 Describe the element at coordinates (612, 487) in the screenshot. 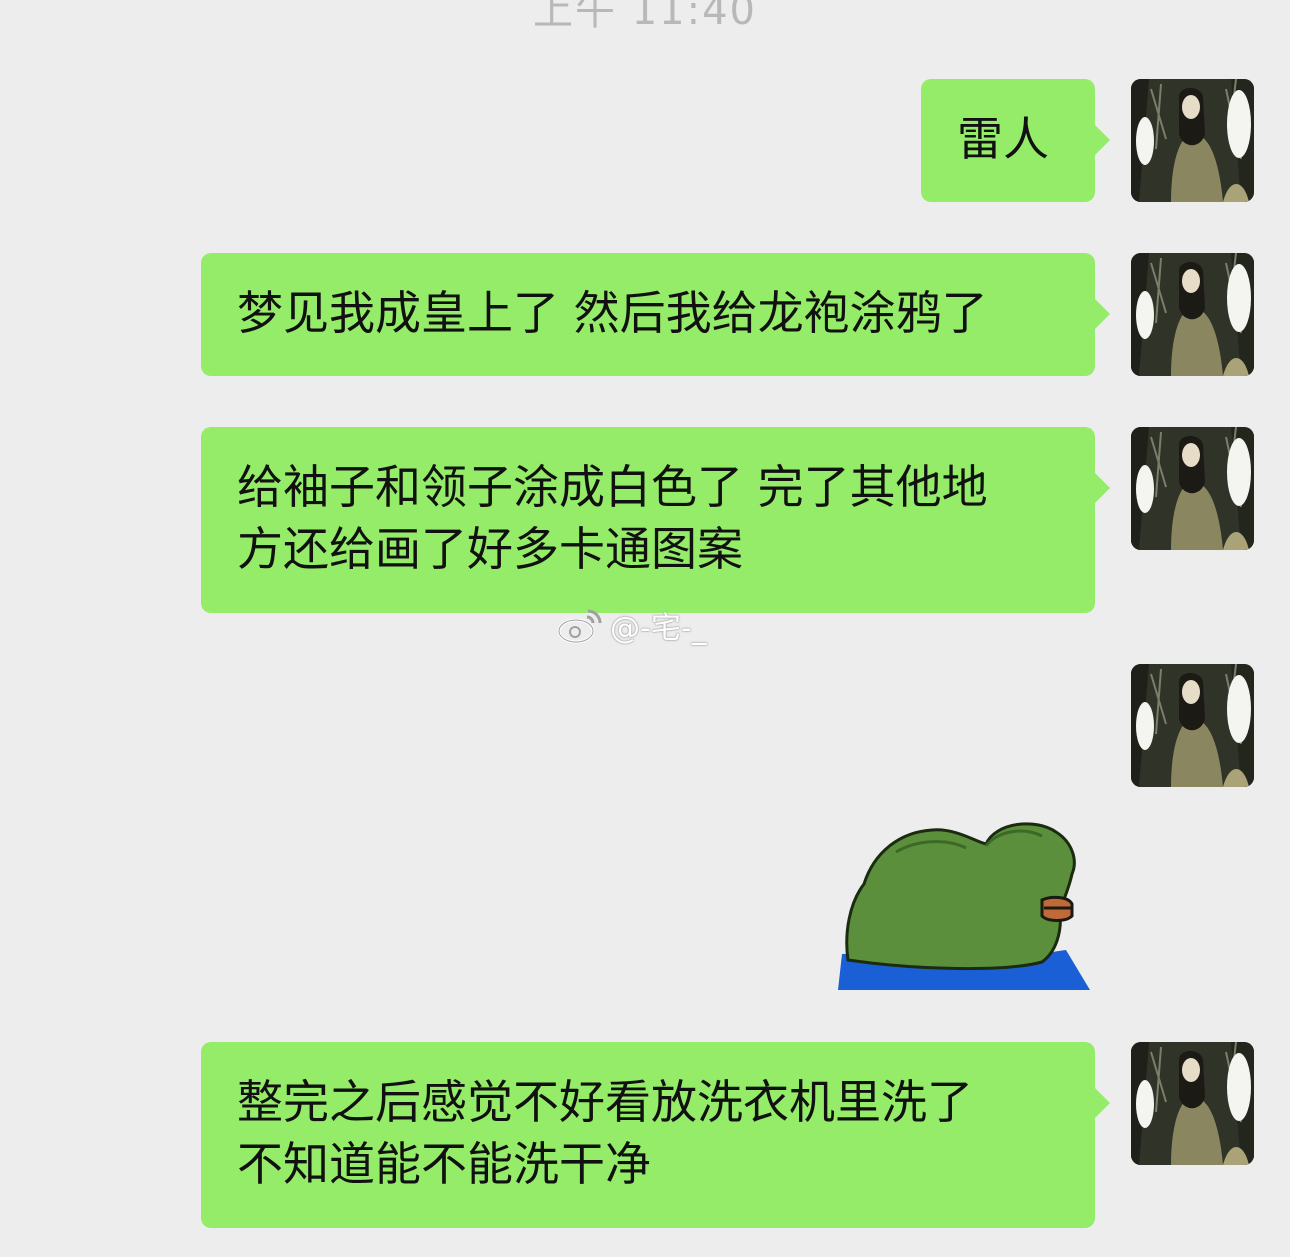

I see `message-text-line: 给袖子和领子涂成白色了 完了其他地` at that location.